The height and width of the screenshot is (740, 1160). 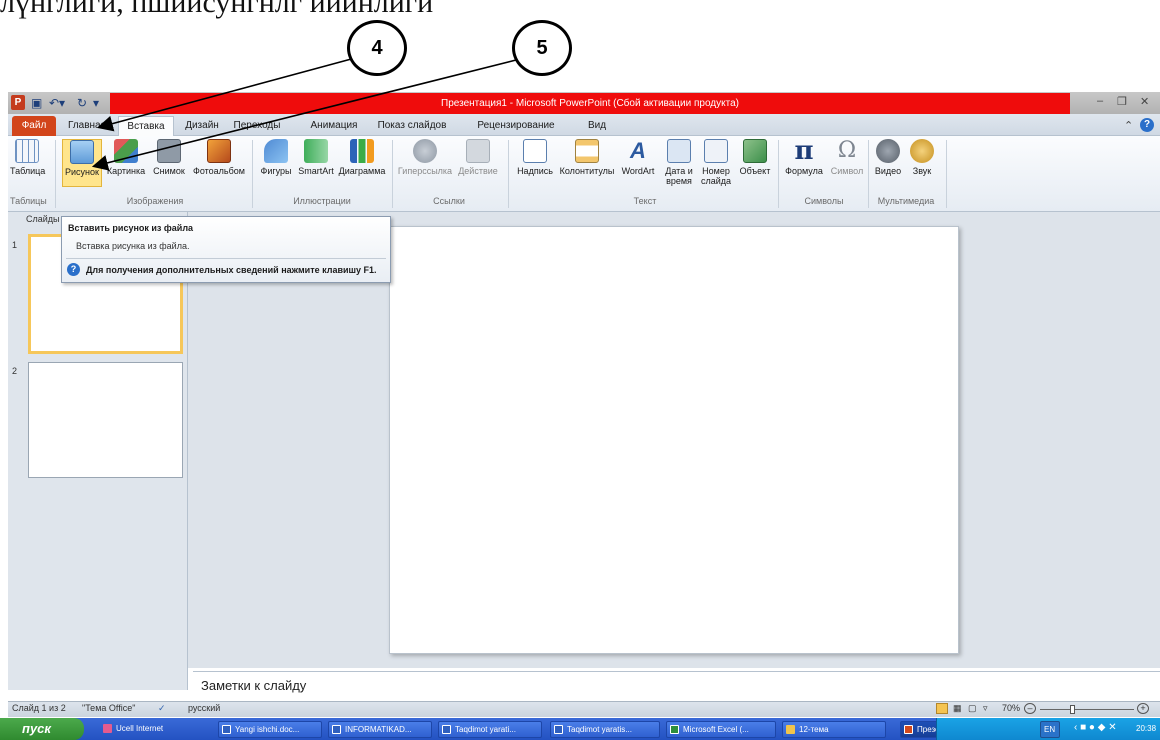 I want to click on zoom-in-icon: +, so click(x=1143, y=708).